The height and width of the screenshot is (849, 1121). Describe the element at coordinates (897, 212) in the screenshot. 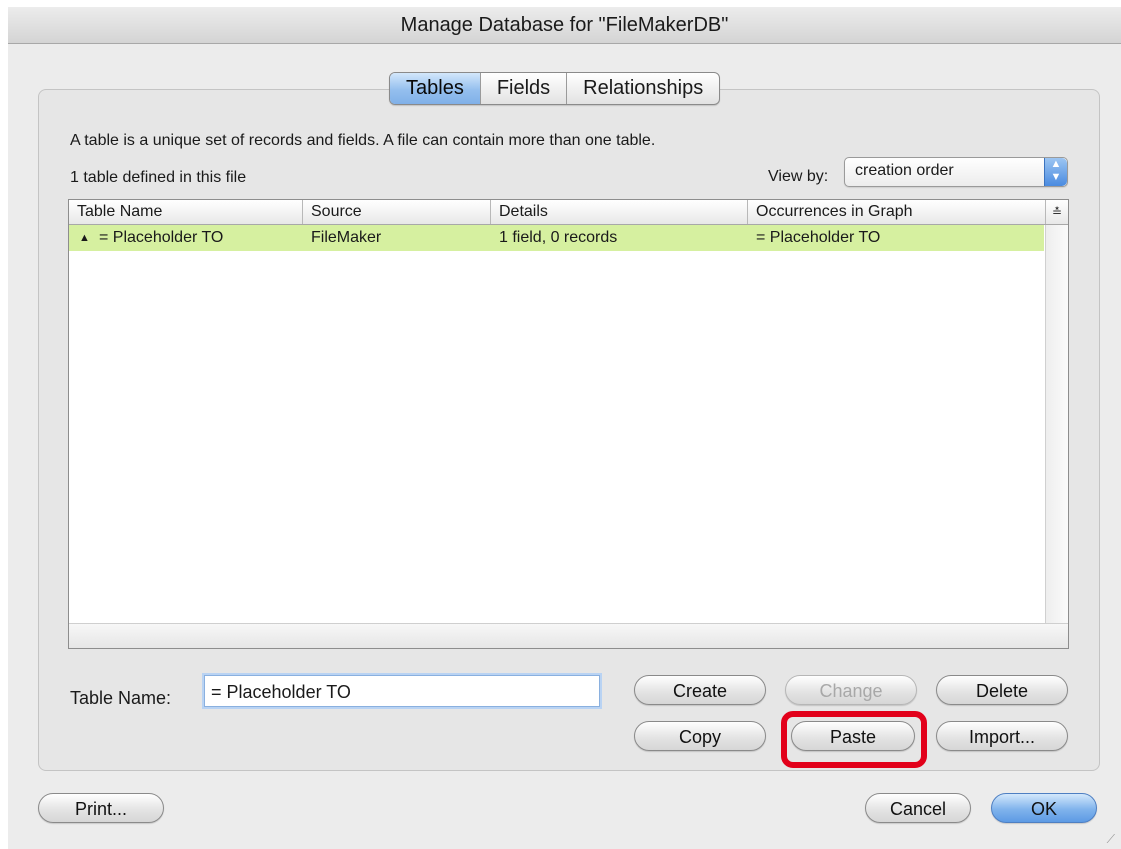

I see `column-header-occurrences: Occurrences in Graph` at that location.